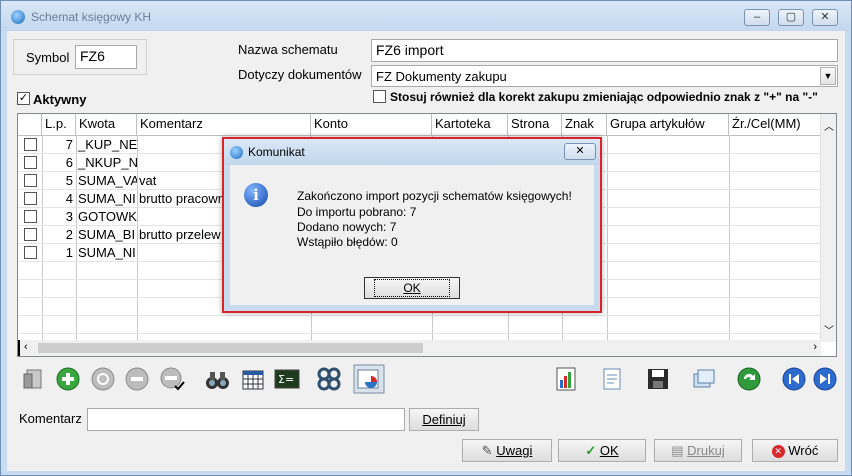 Image resolution: width=852 pixels, height=476 pixels. I want to click on header-komentarz: Komentarz, so click(224, 125).